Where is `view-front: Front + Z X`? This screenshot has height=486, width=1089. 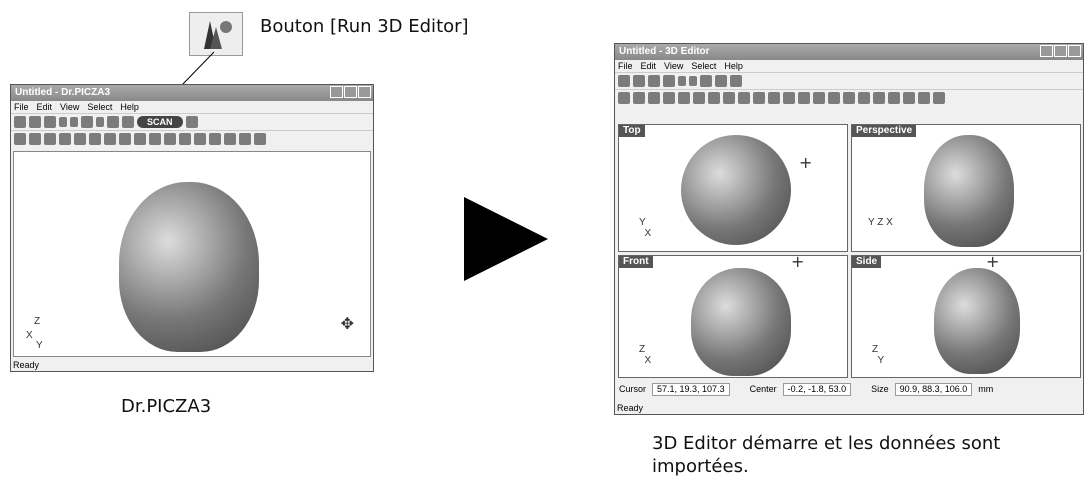
view-front: Front + Z X is located at coordinates (733, 315).